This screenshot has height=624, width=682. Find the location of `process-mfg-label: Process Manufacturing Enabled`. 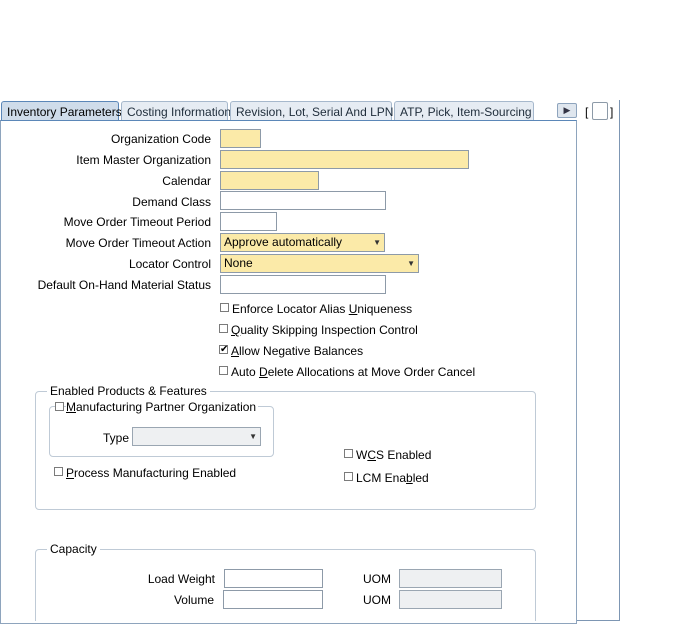

process-mfg-label: Process Manufacturing Enabled is located at coordinates (151, 473).